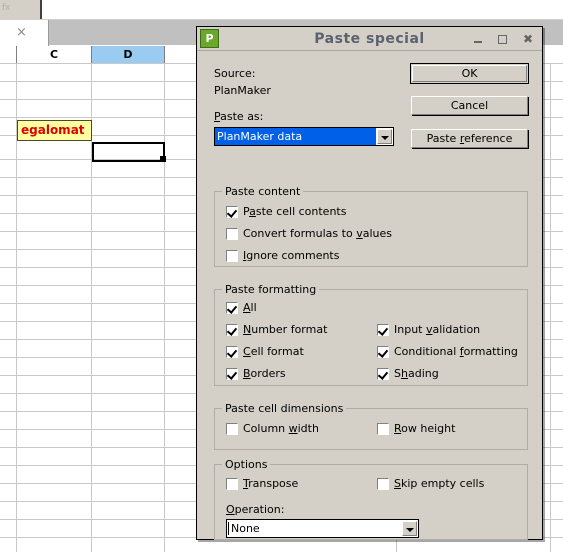 This screenshot has height=552, width=563. Describe the element at coordinates (245, 528) in the screenshot. I see `operation-value: None` at that location.